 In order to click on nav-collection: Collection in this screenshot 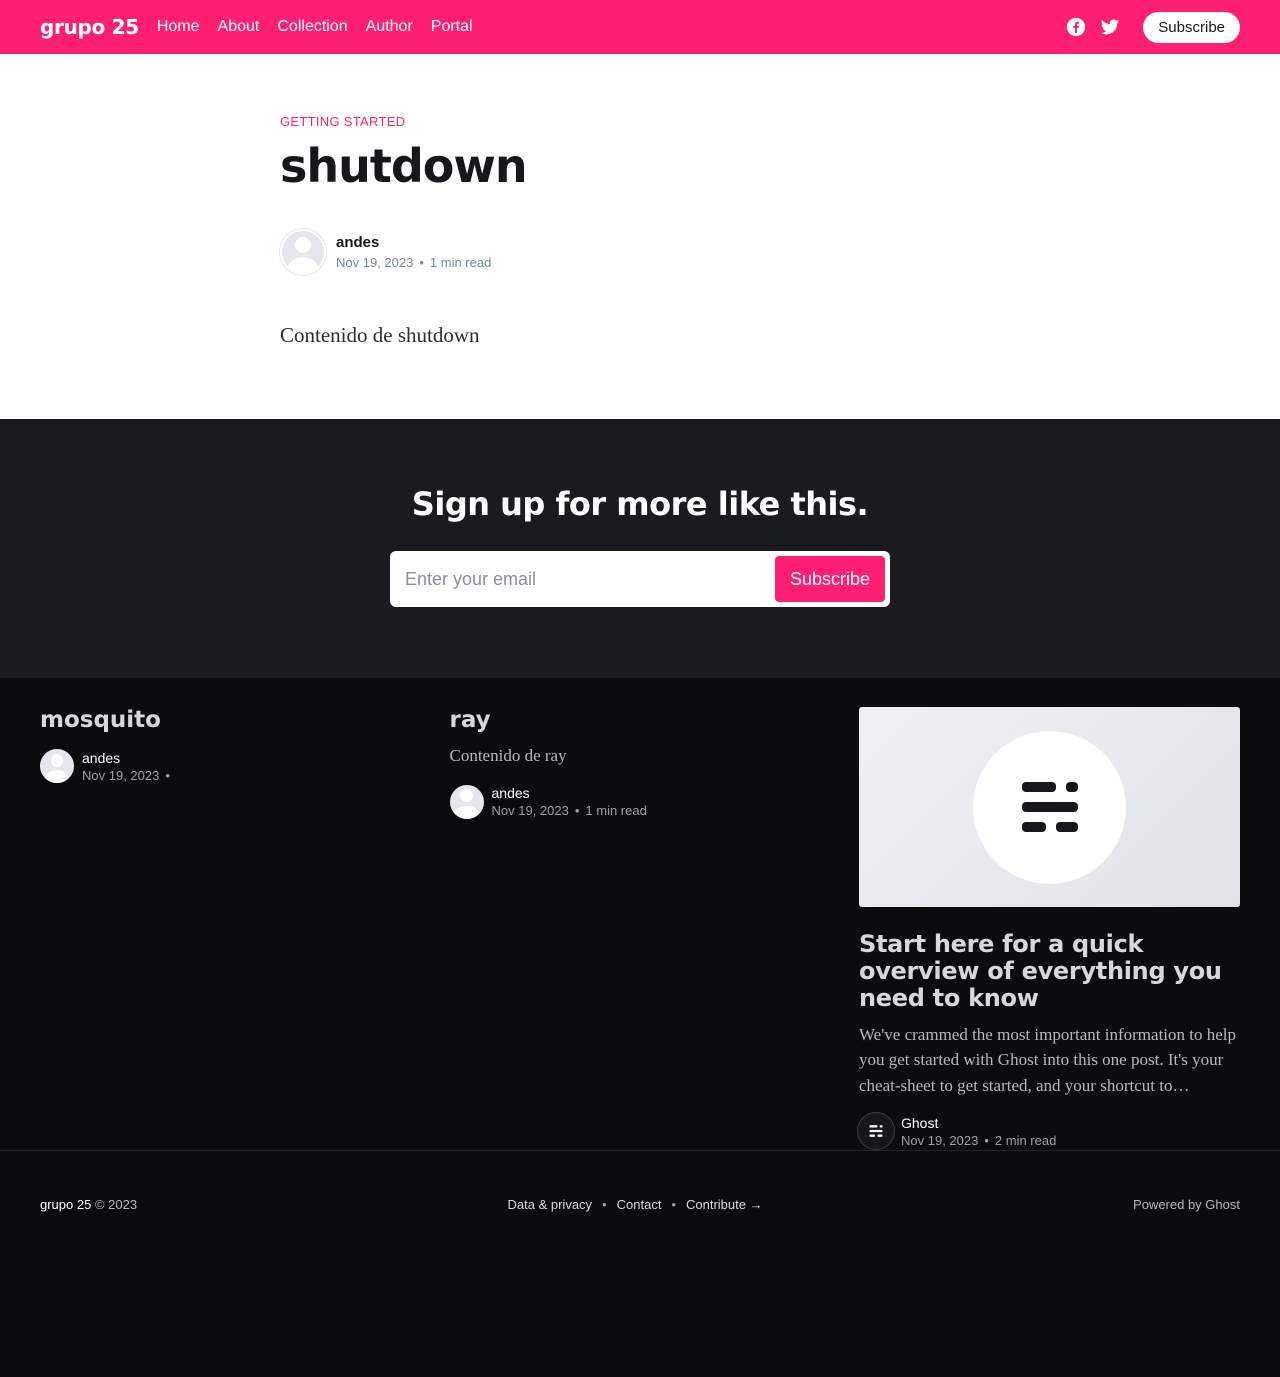, I will do `click(312, 27)`.